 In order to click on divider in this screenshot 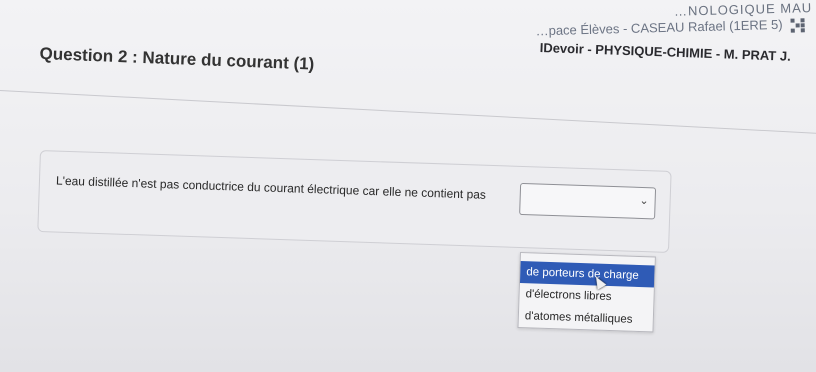, I will do `click(408, 112)`.